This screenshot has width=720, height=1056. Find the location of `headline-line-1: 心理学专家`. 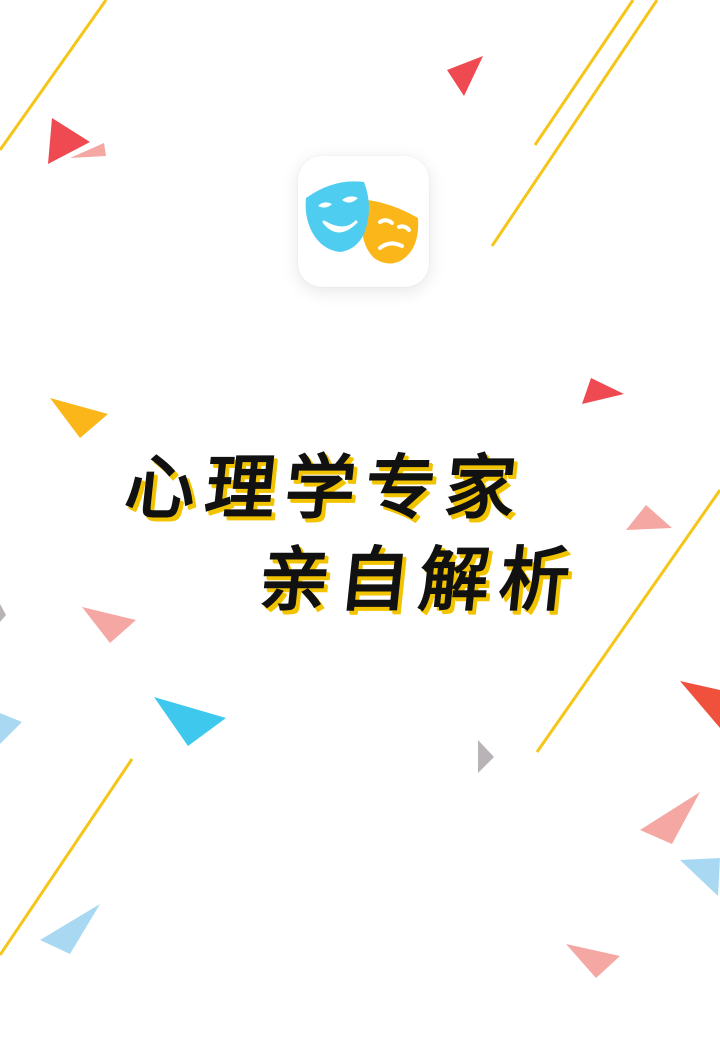

headline-line-1: 心理学专家 is located at coordinates (325, 487).